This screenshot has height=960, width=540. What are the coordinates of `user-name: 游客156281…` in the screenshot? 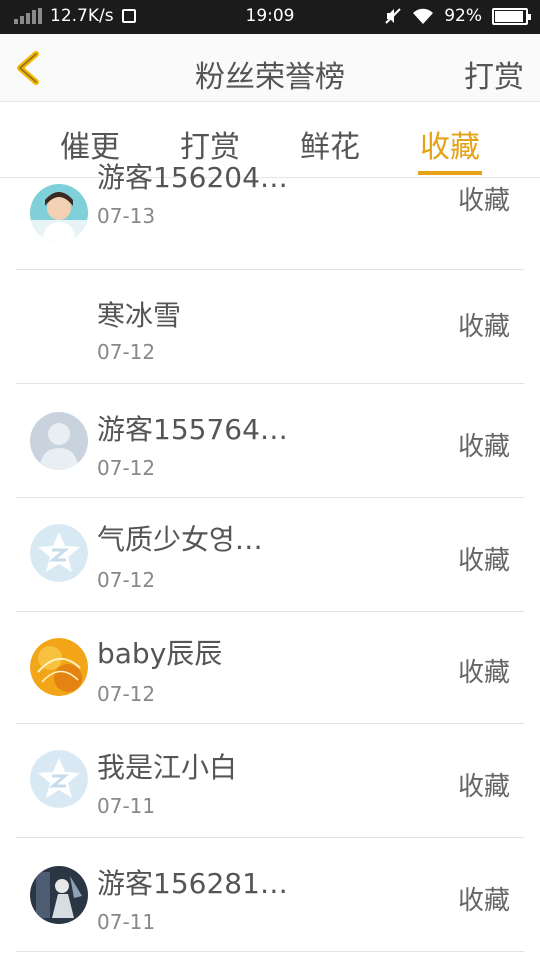 It's located at (192, 883).